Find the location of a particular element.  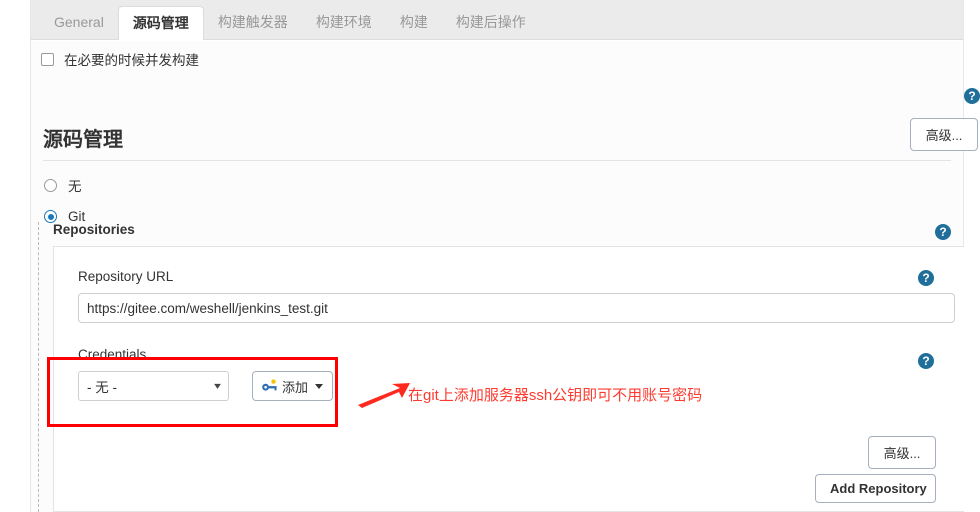

concurrent-build-help-icon: ? is located at coordinates (972, 96).